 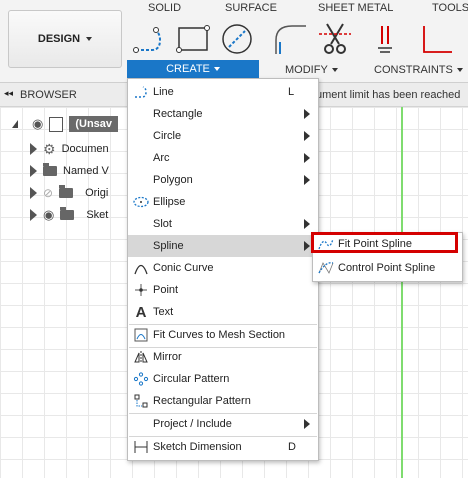 I want to click on menu-item-fit-curves: Fit Curves to Mesh Section, so click(x=223, y=335).